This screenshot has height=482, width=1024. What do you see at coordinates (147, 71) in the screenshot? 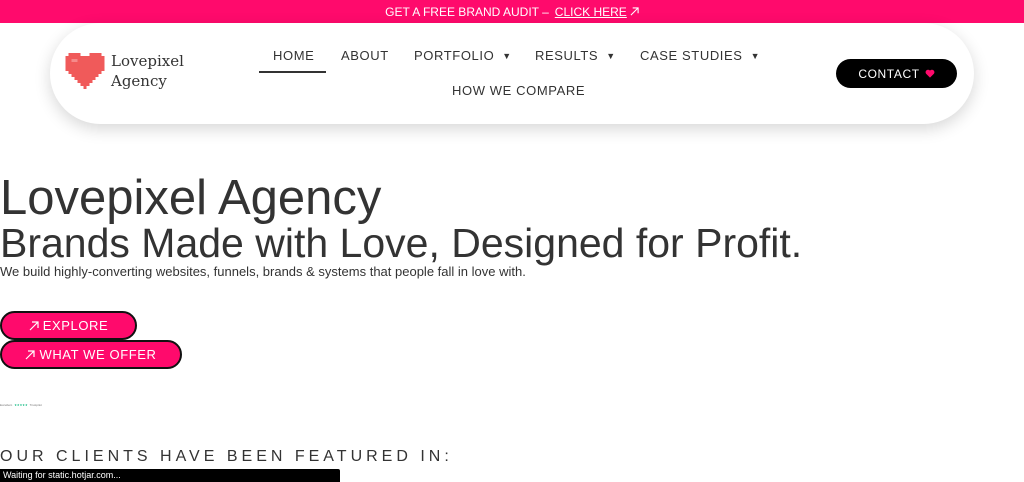
I see `logo-text: Lovepixel Agency` at bounding box center [147, 71].